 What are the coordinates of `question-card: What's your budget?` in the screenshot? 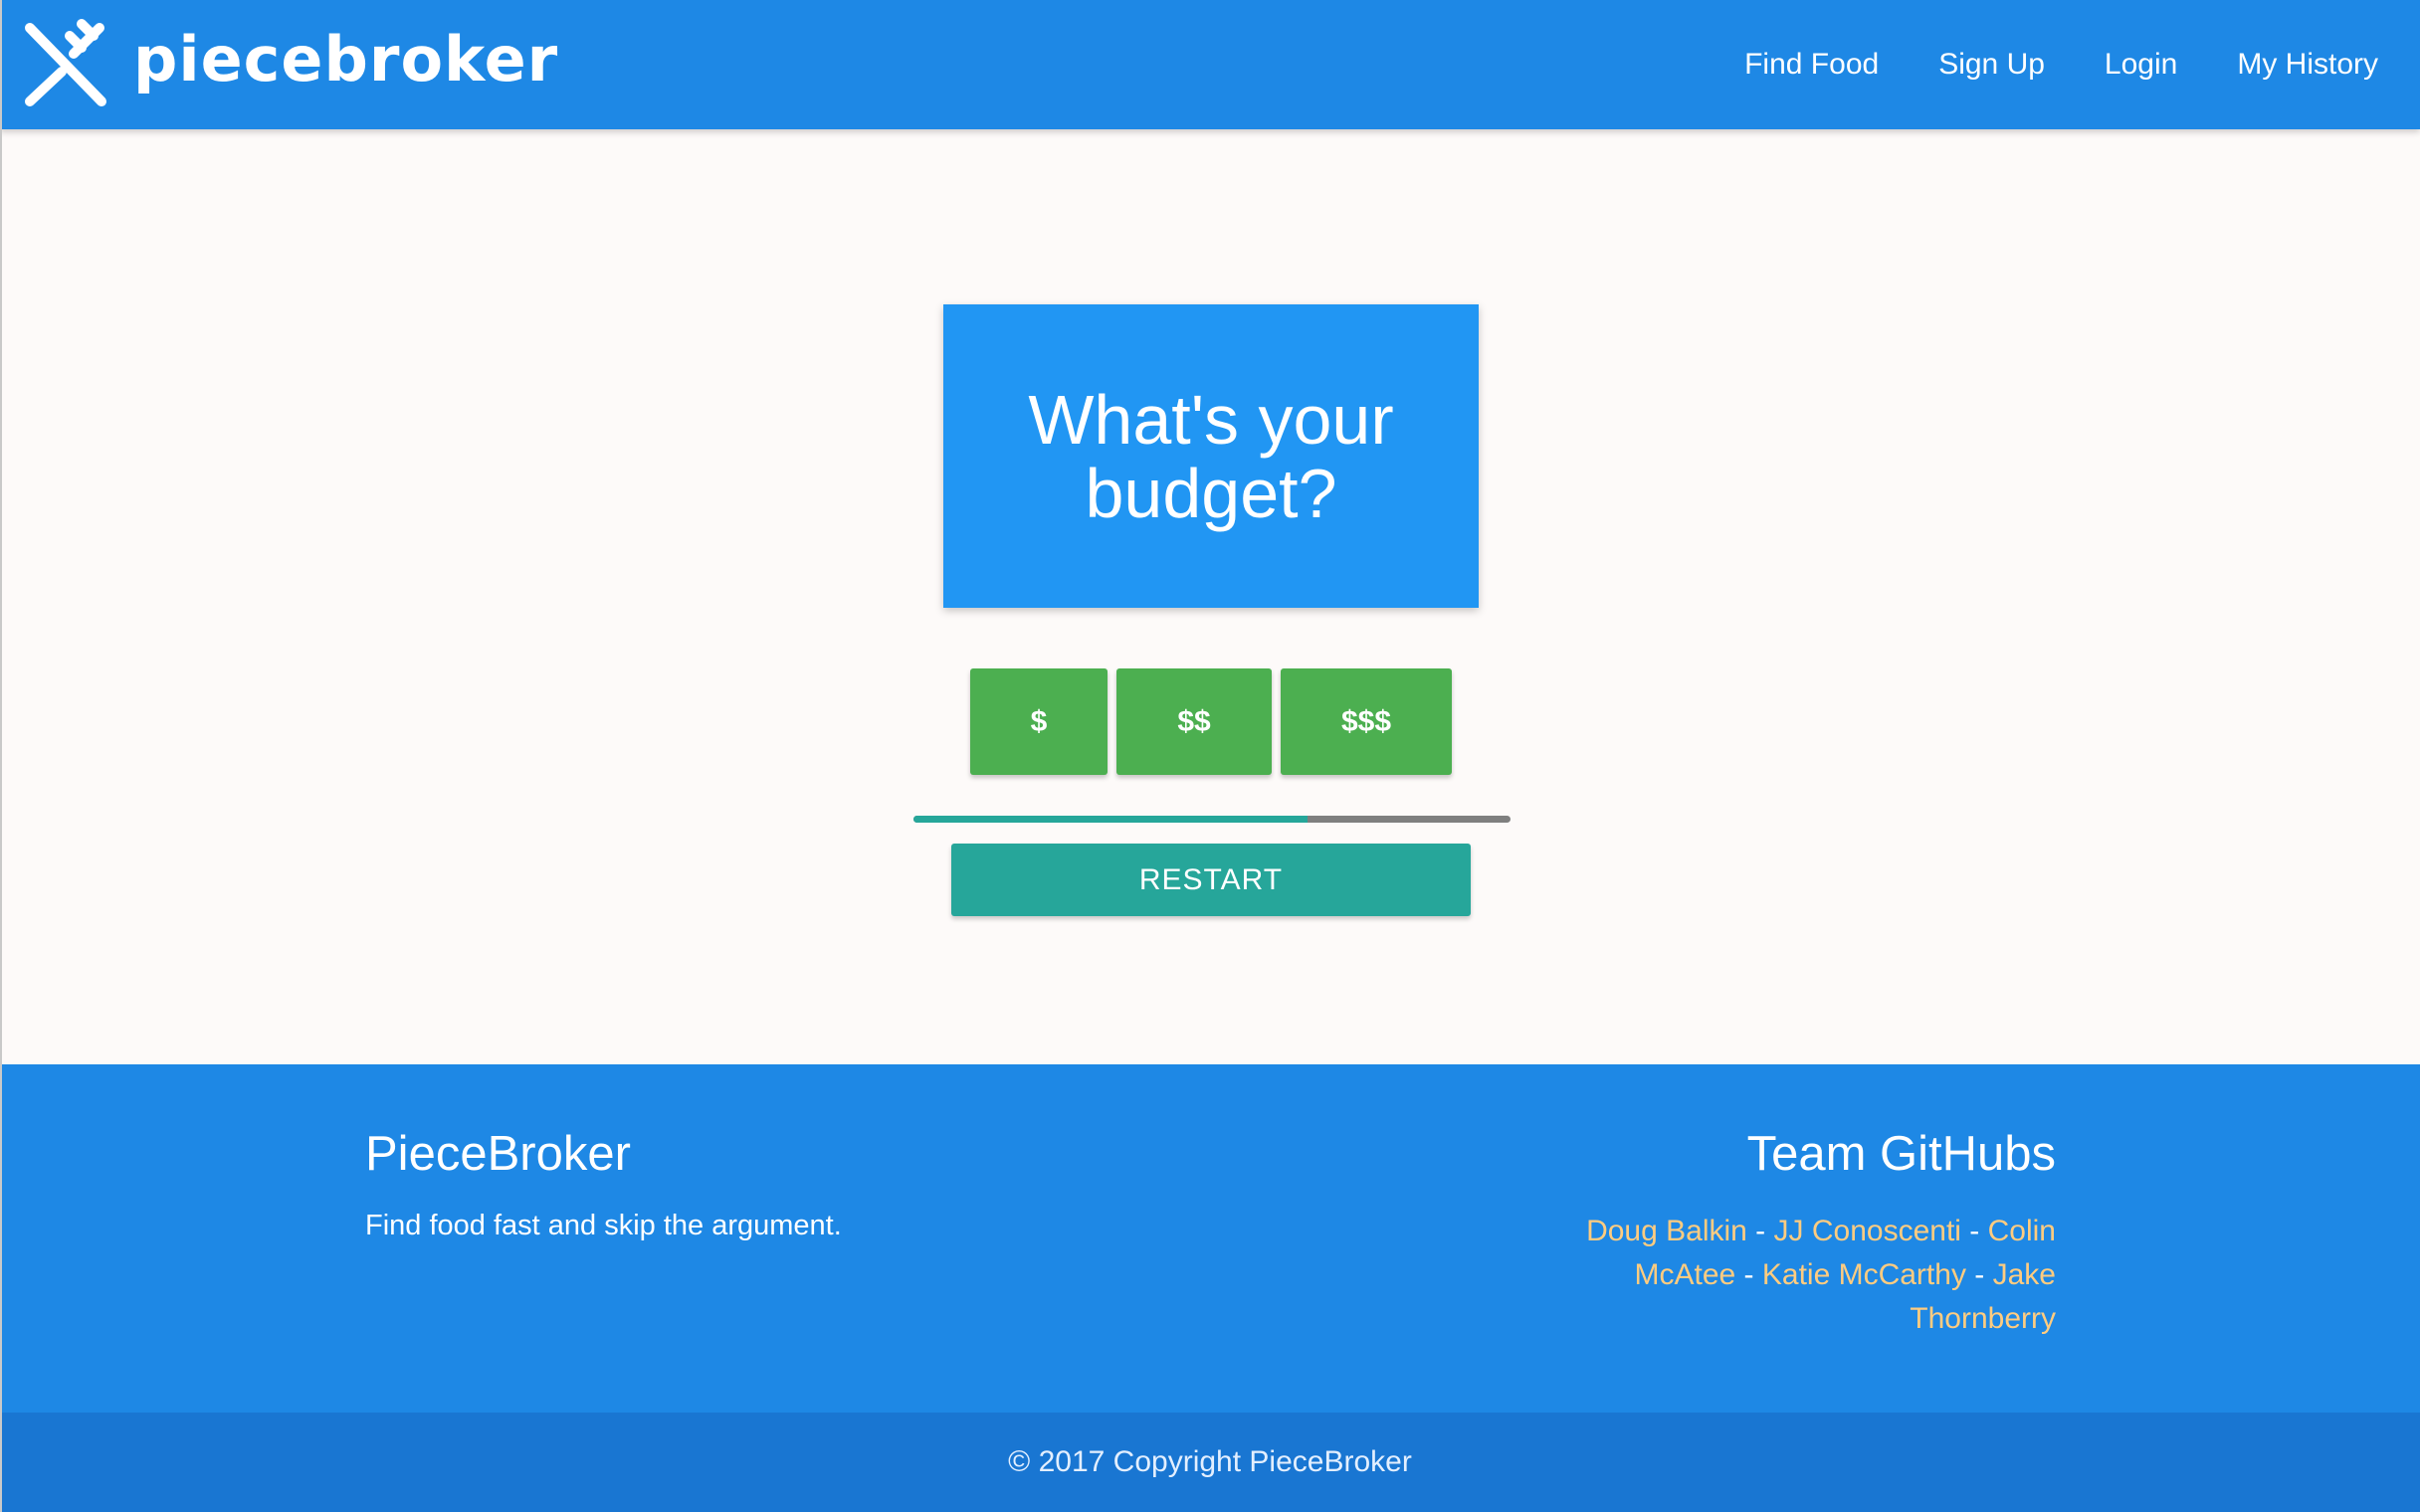 It's located at (1211, 456).